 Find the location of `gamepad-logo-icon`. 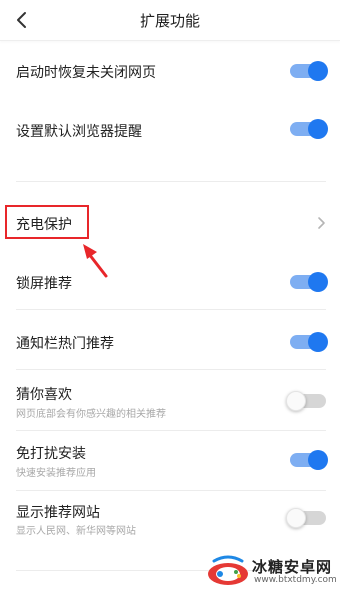

gamepad-logo-icon is located at coordinates (228, 570).